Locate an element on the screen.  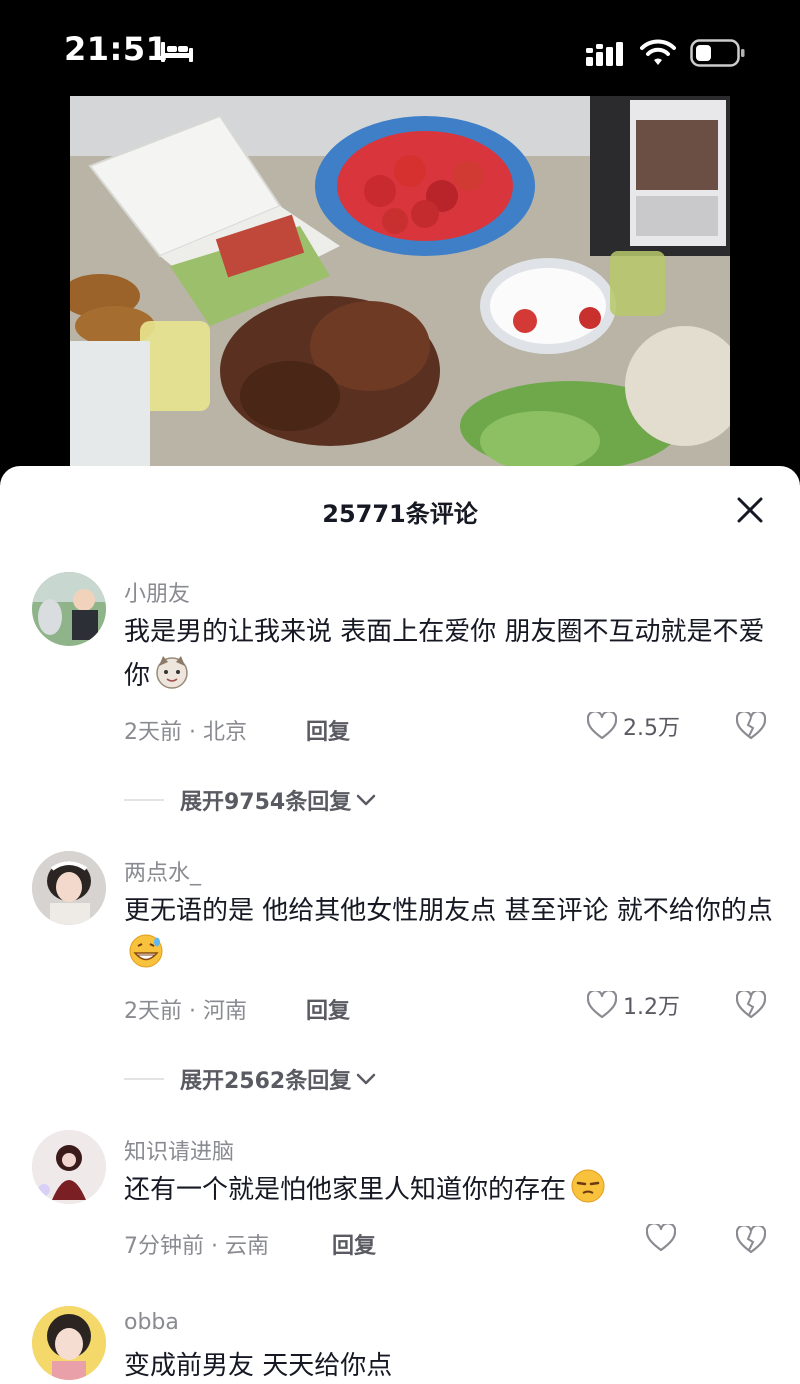
comment-time-location: 2天前 · 河南 is located at coordinates (185, 1011).